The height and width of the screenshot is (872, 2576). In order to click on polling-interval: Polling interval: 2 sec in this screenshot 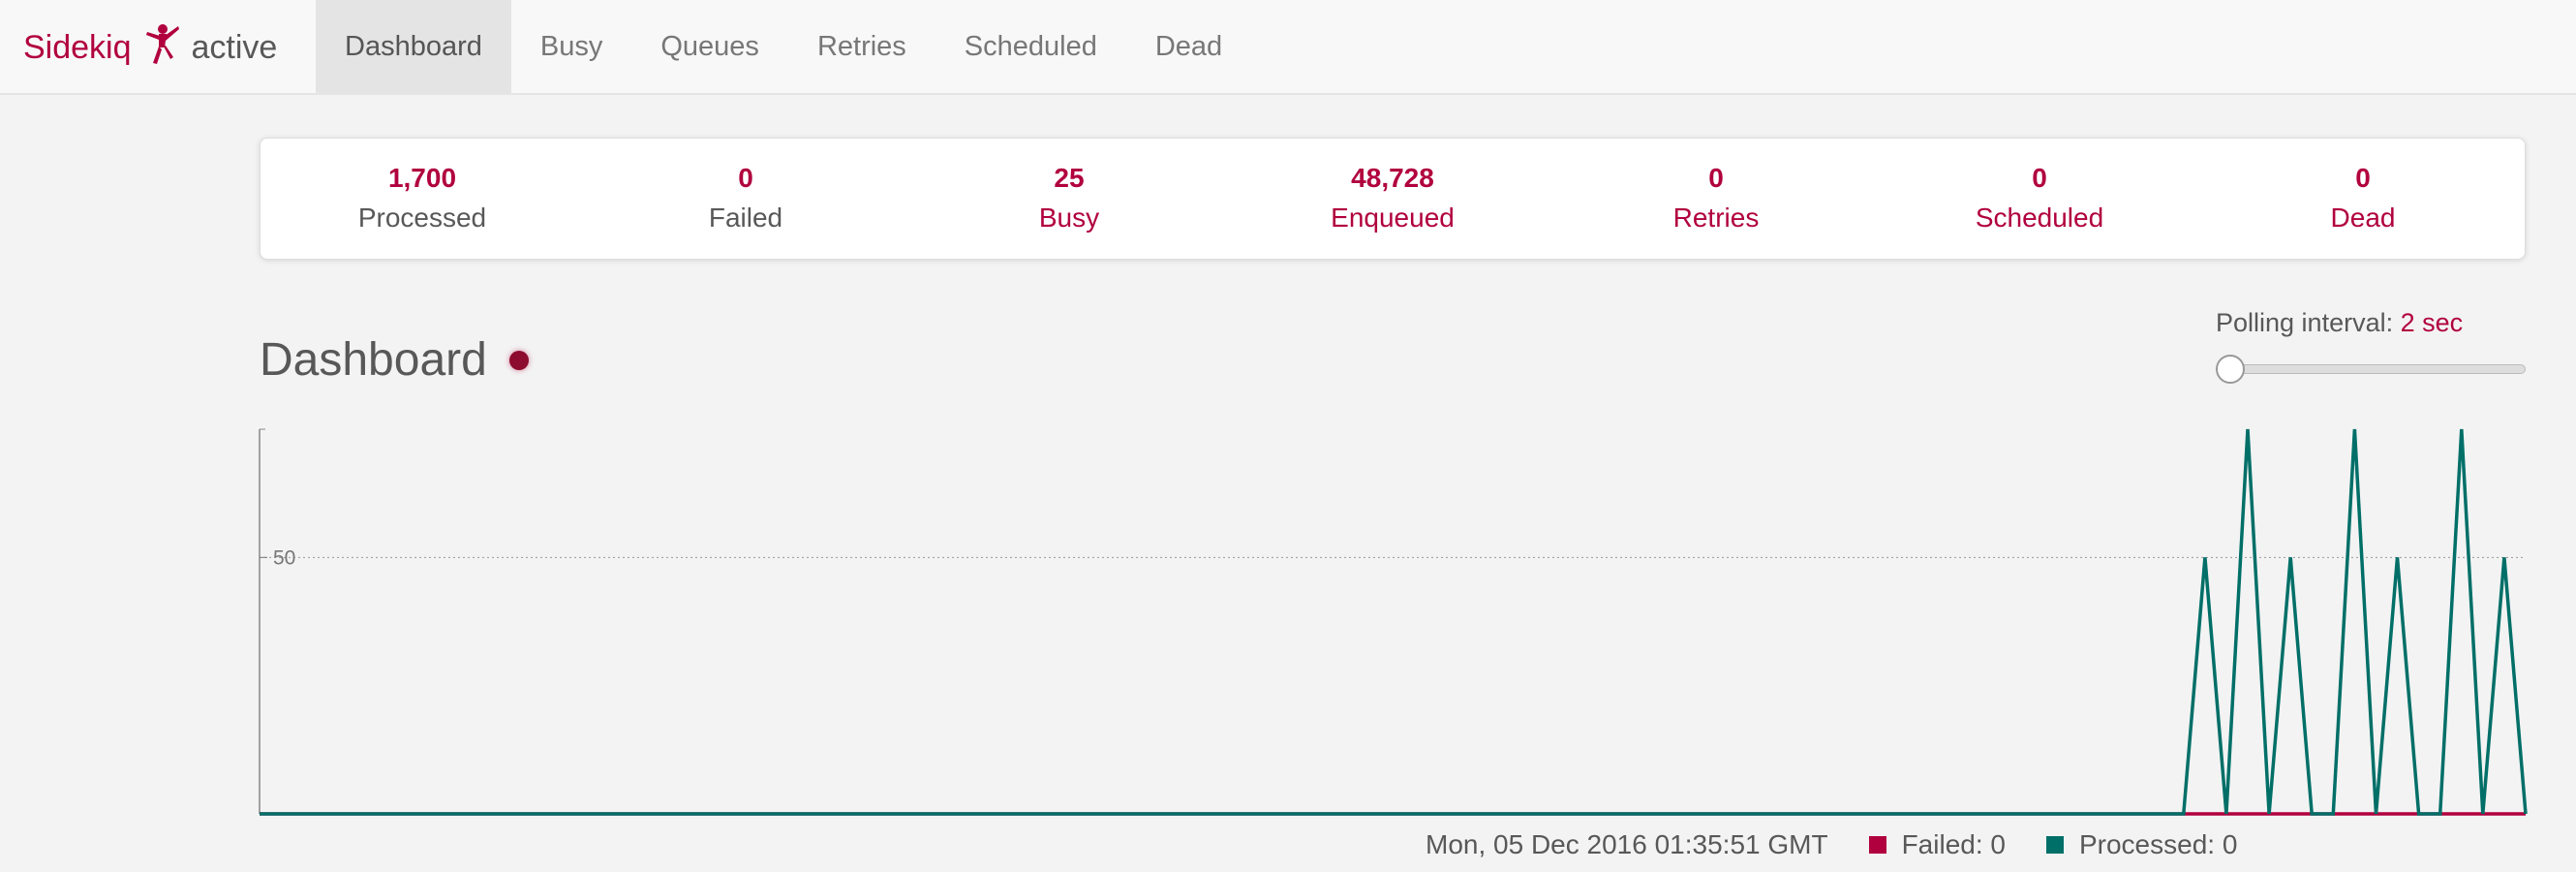, I will do `click(2339, 323)`.